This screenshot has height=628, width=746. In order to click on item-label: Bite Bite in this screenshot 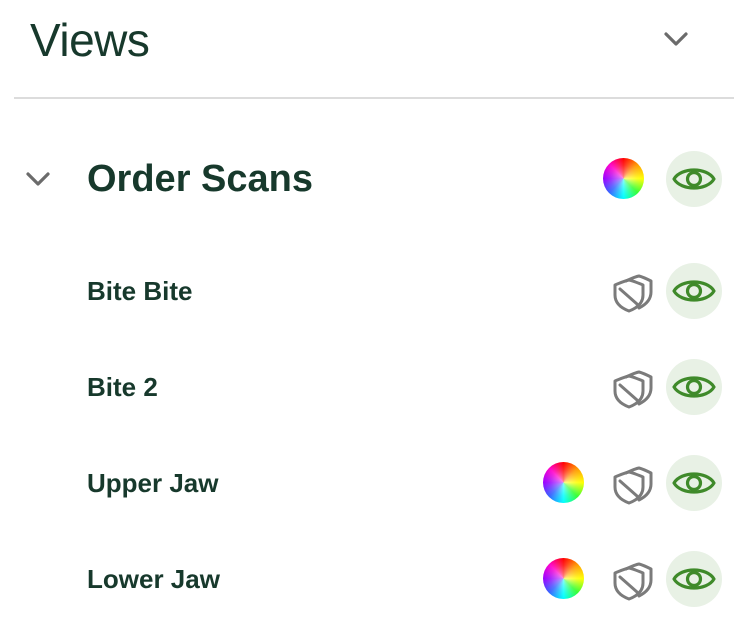, I will do `click(140, 291)`.